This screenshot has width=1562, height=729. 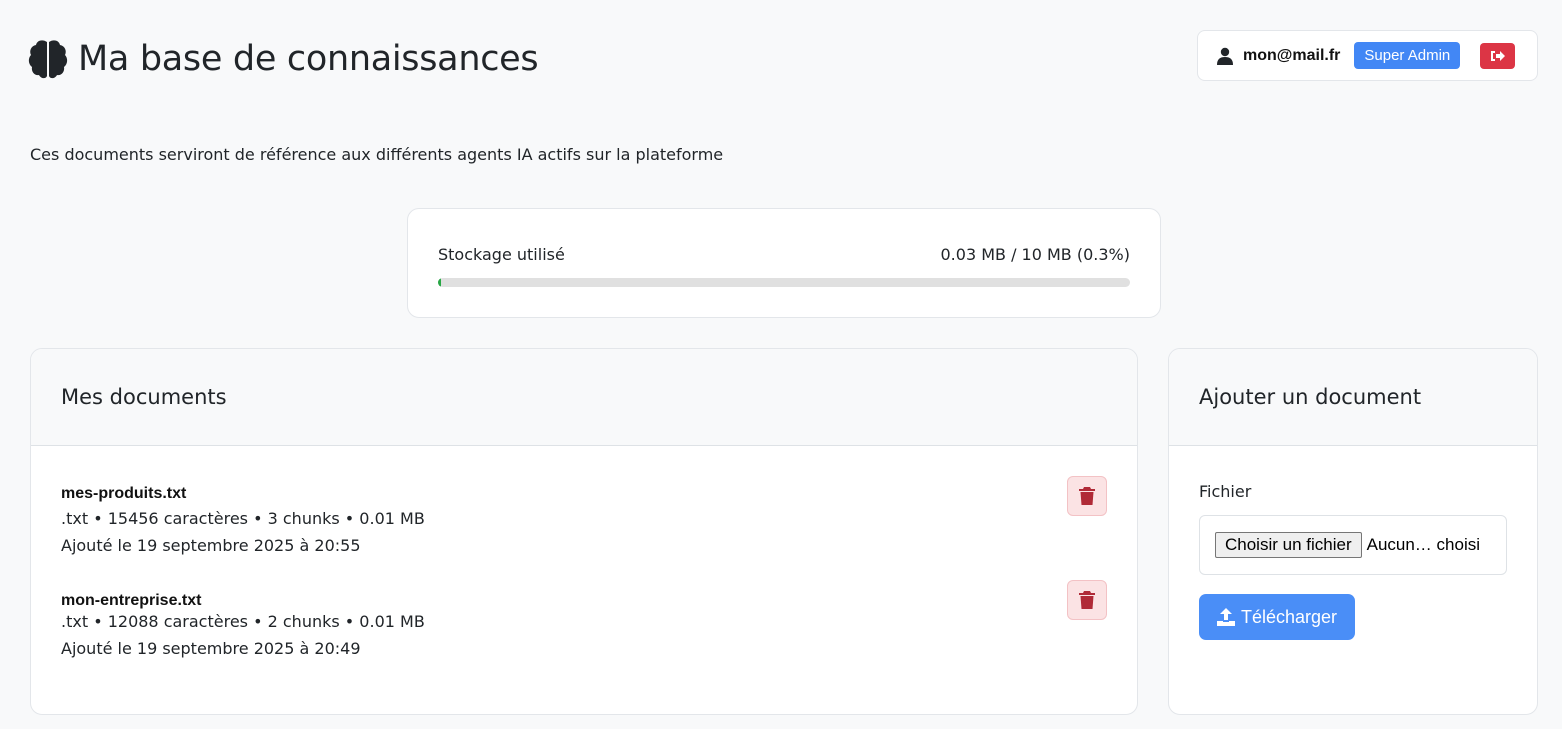 What do you see at coordinates (211, 648) in the screenshot?
I see `document-date: Ajouté le 19 septembre 2025 à 20:49` at bounding box center [211, 648].